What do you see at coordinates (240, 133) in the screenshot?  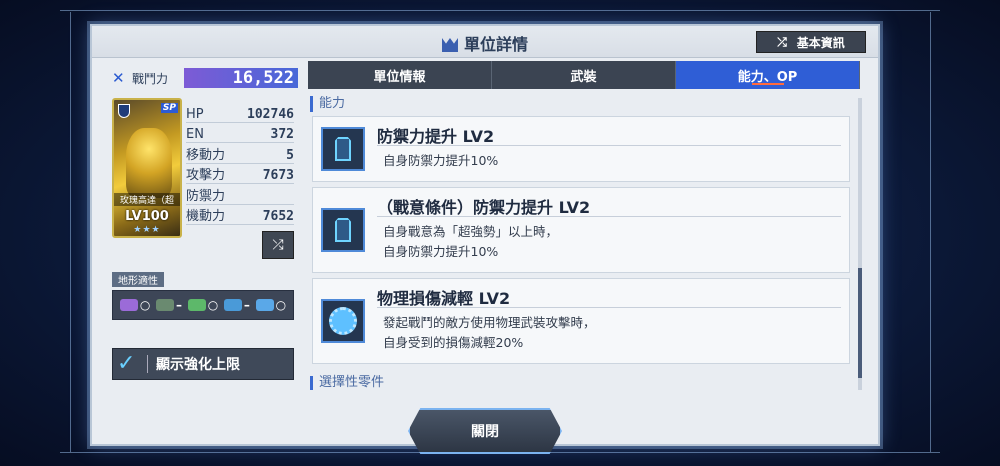 I see `stat-row-en: EN 372` at bounding box center [240, 133].